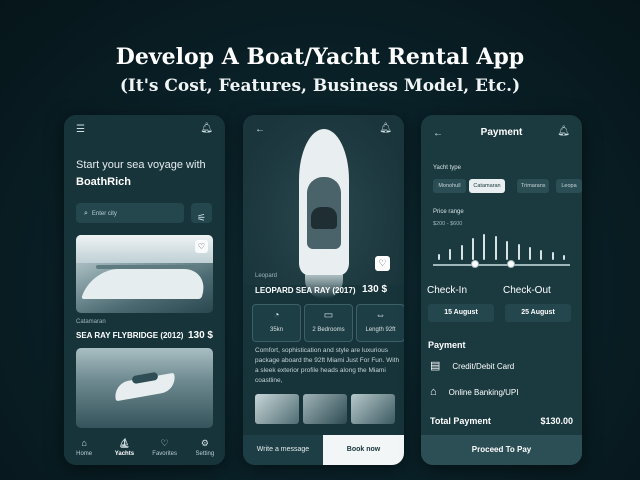 The height and width of the screenshot is (480, 640). I want to click on price-slider-max-handle, so click(511, 264).